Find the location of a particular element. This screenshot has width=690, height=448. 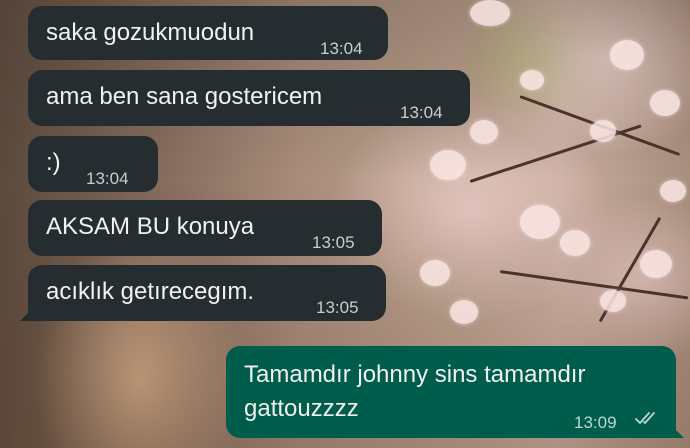

message-bubble-incoming: saka gozukmuodun 13:04 is located at coordinates (208, 33).